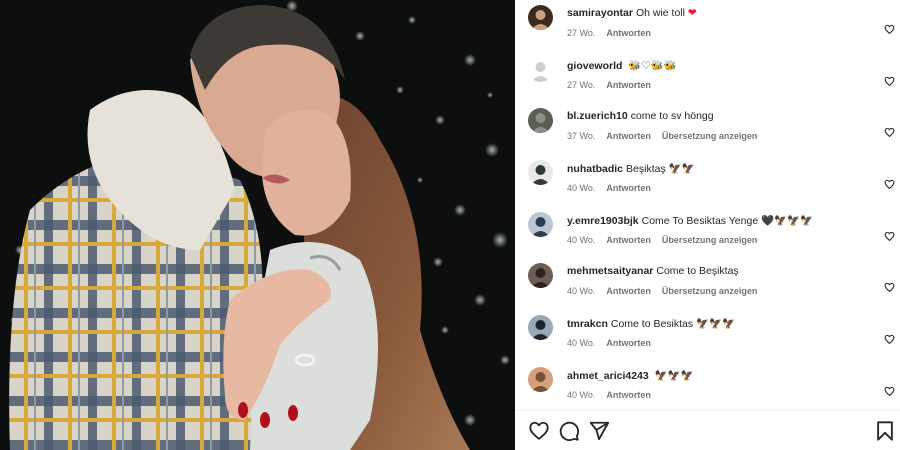  I want to click on comment-line: gioveworld 🐝♡🐝🐝, so click(622, 65).